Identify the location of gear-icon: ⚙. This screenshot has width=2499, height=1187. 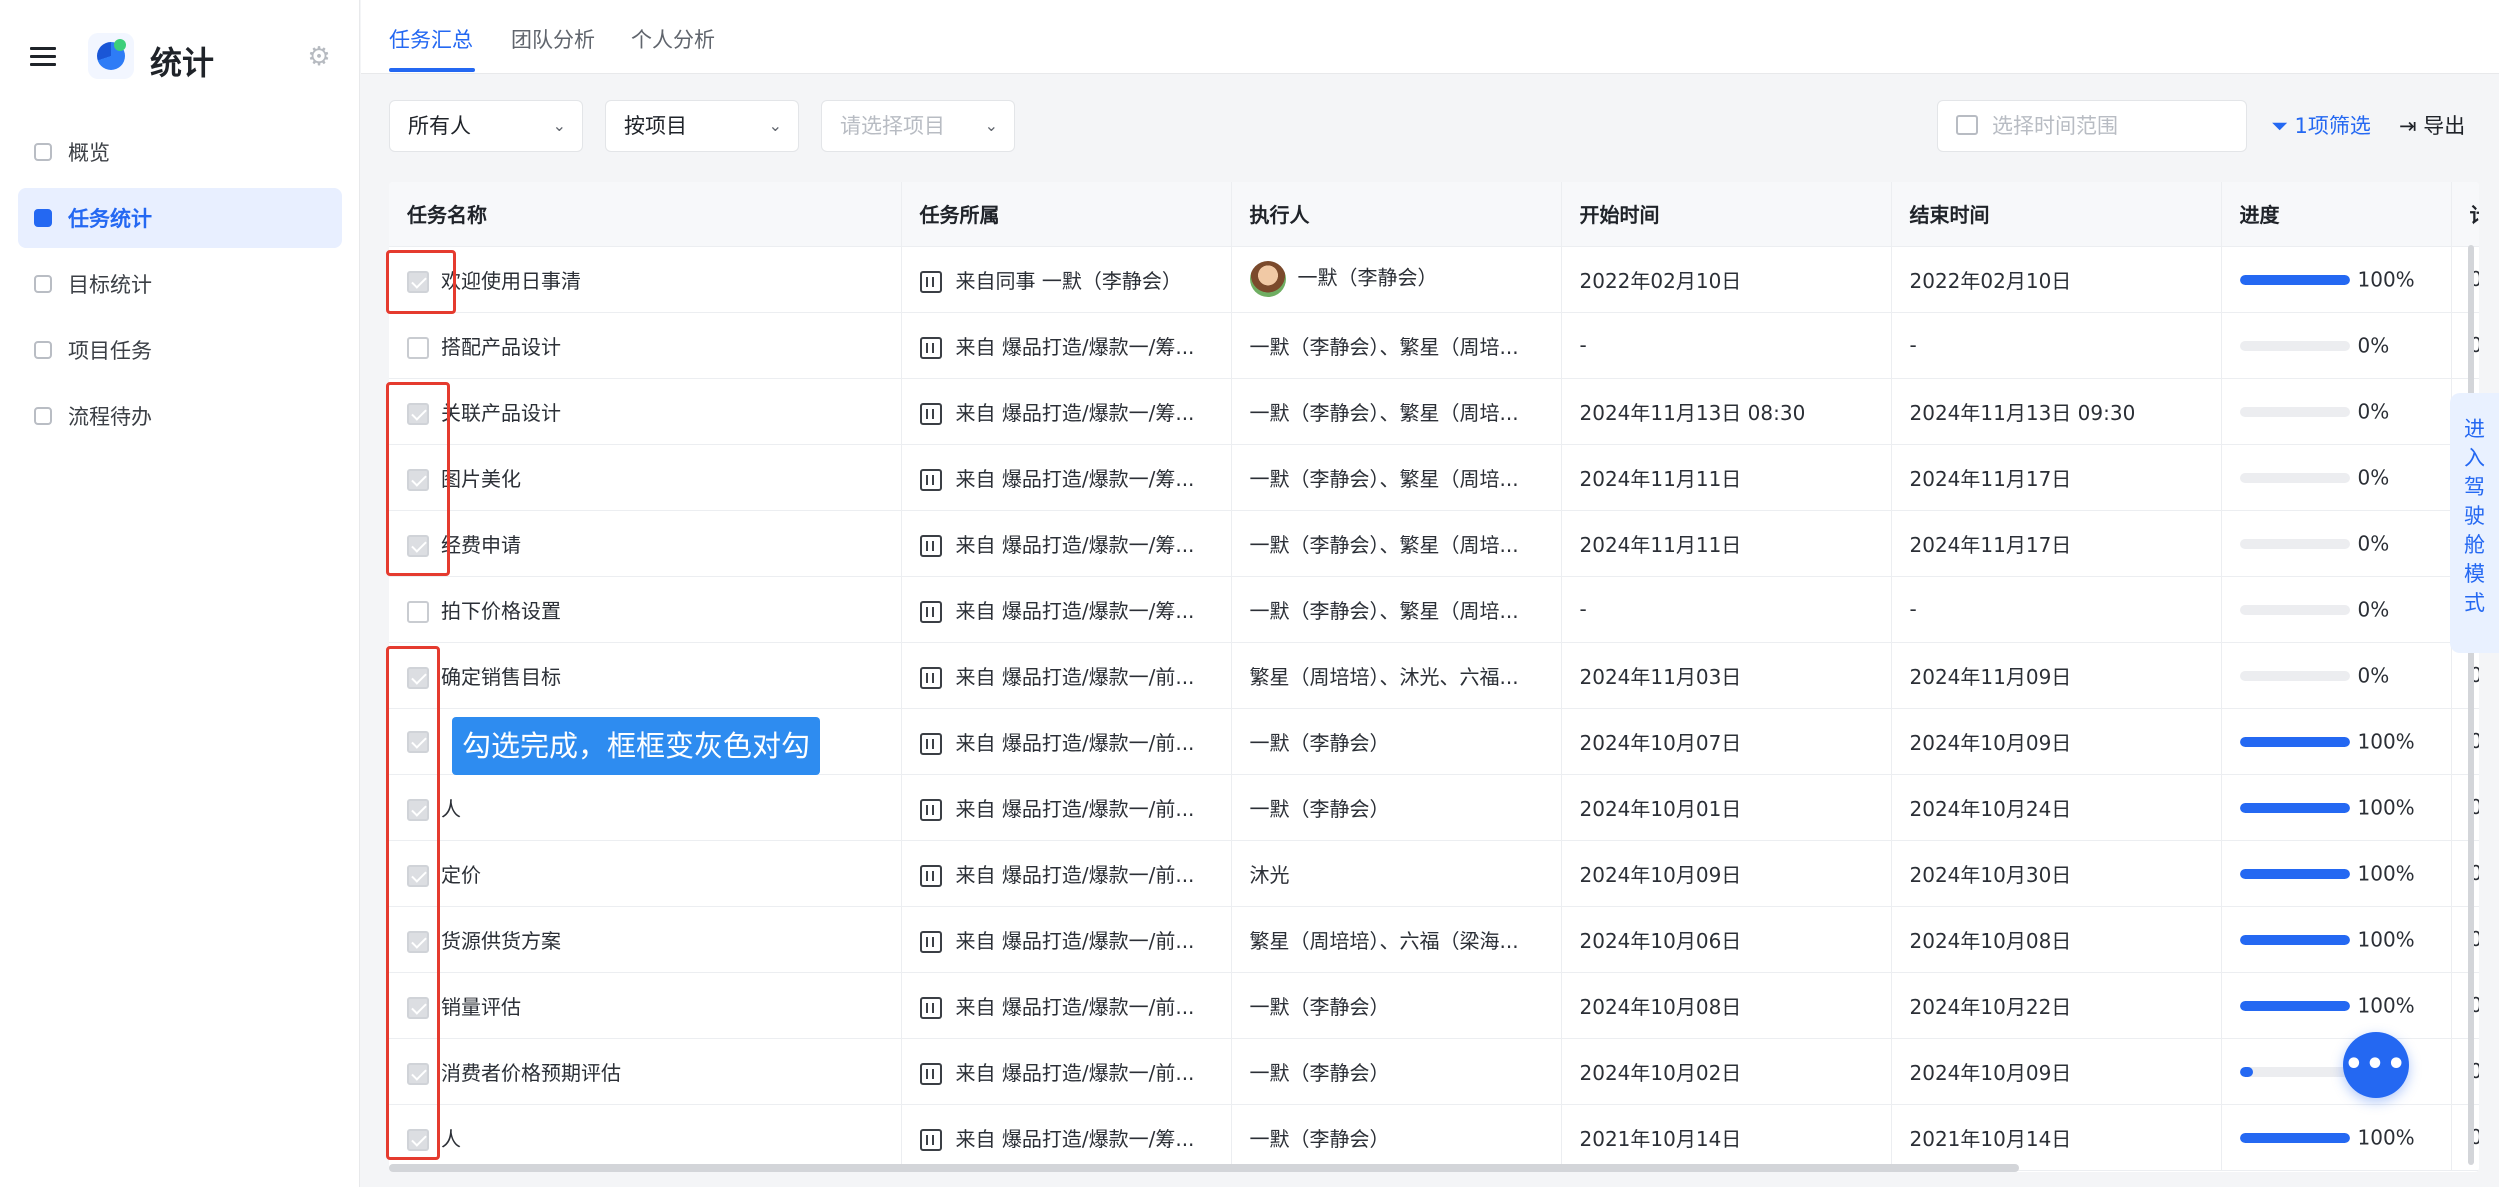
(319, 57).